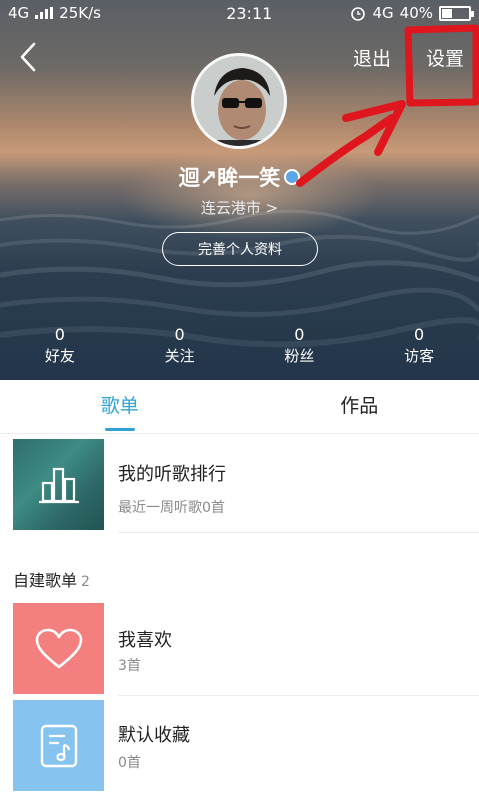  What do you see at coordinates (19, 13) in the screenshot?
I see `network-type: 4G` at bounding box center [19, 13].